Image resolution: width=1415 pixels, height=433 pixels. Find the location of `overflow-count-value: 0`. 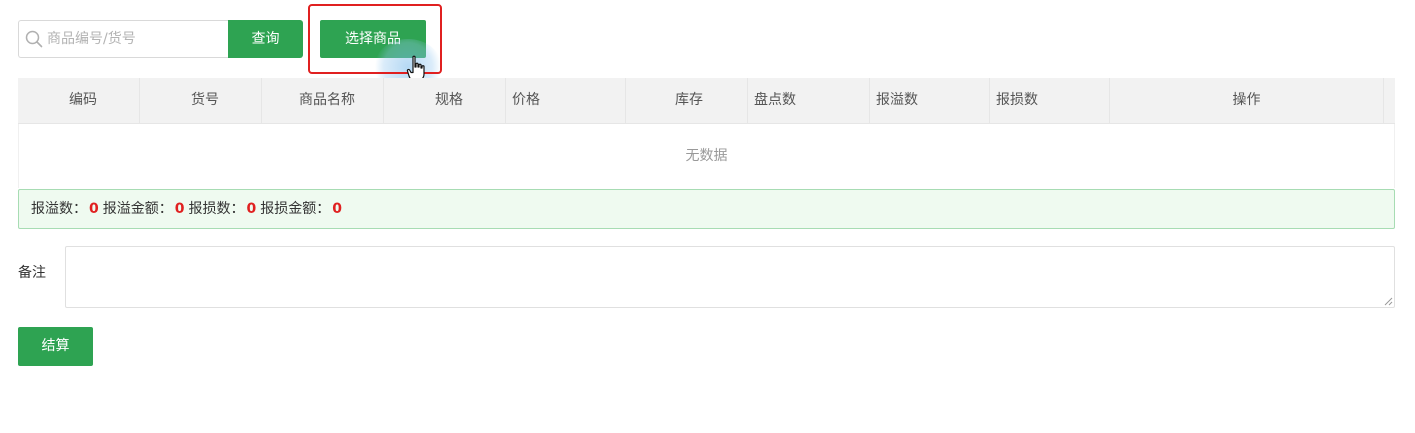

overflow-count-value: 0 is located at coordinates (94, 209).